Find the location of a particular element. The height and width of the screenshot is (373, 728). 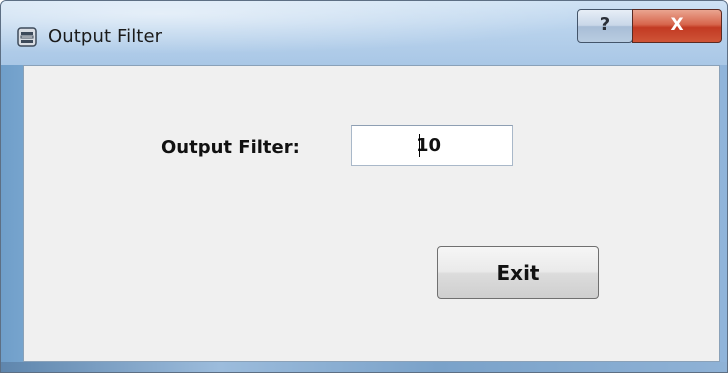

close-button: X is located at coordinates (677, 26).